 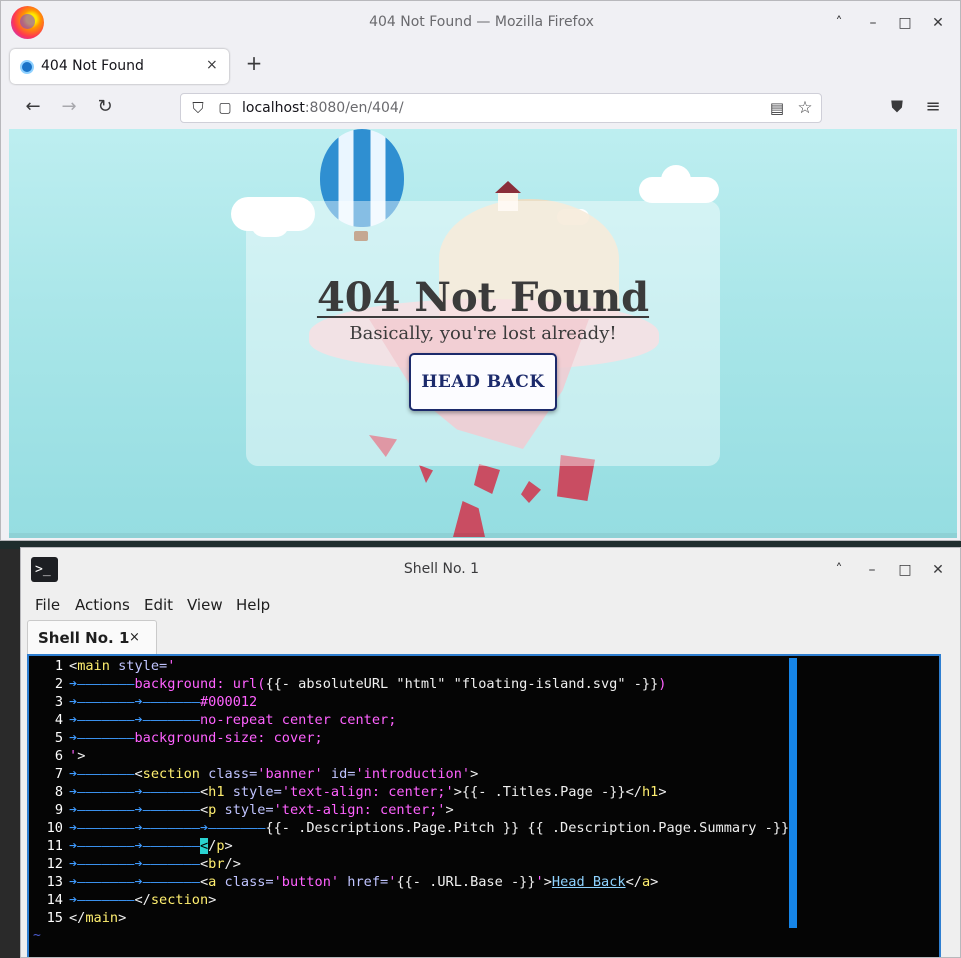 I want to click on code-token: 'button', so click(x=306, y=882).